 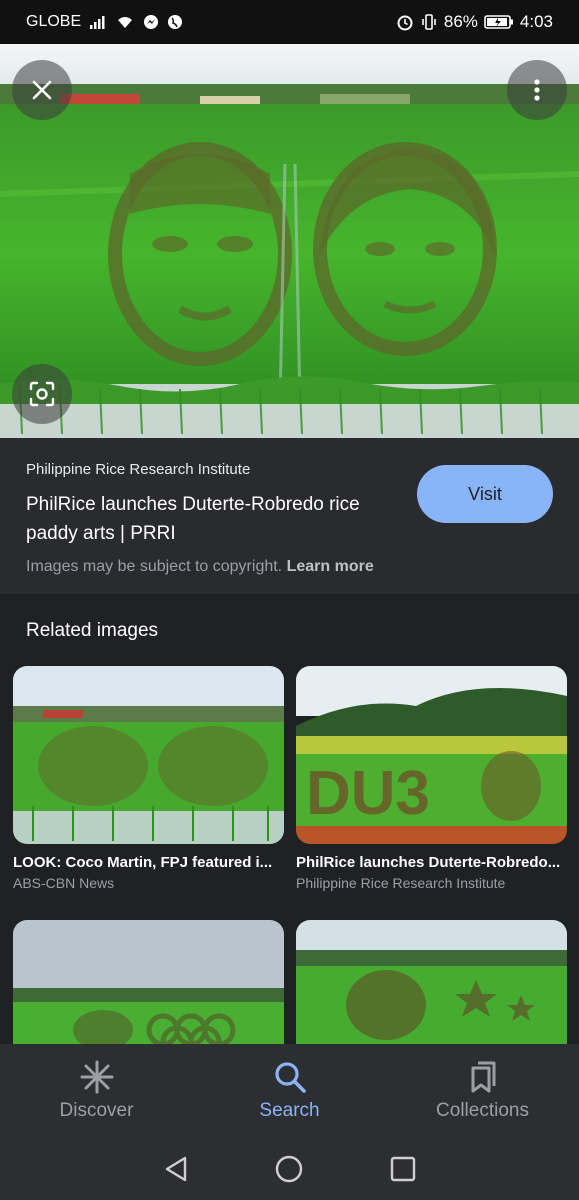 I want to click on globe-icon, so click(x=175, y=22).